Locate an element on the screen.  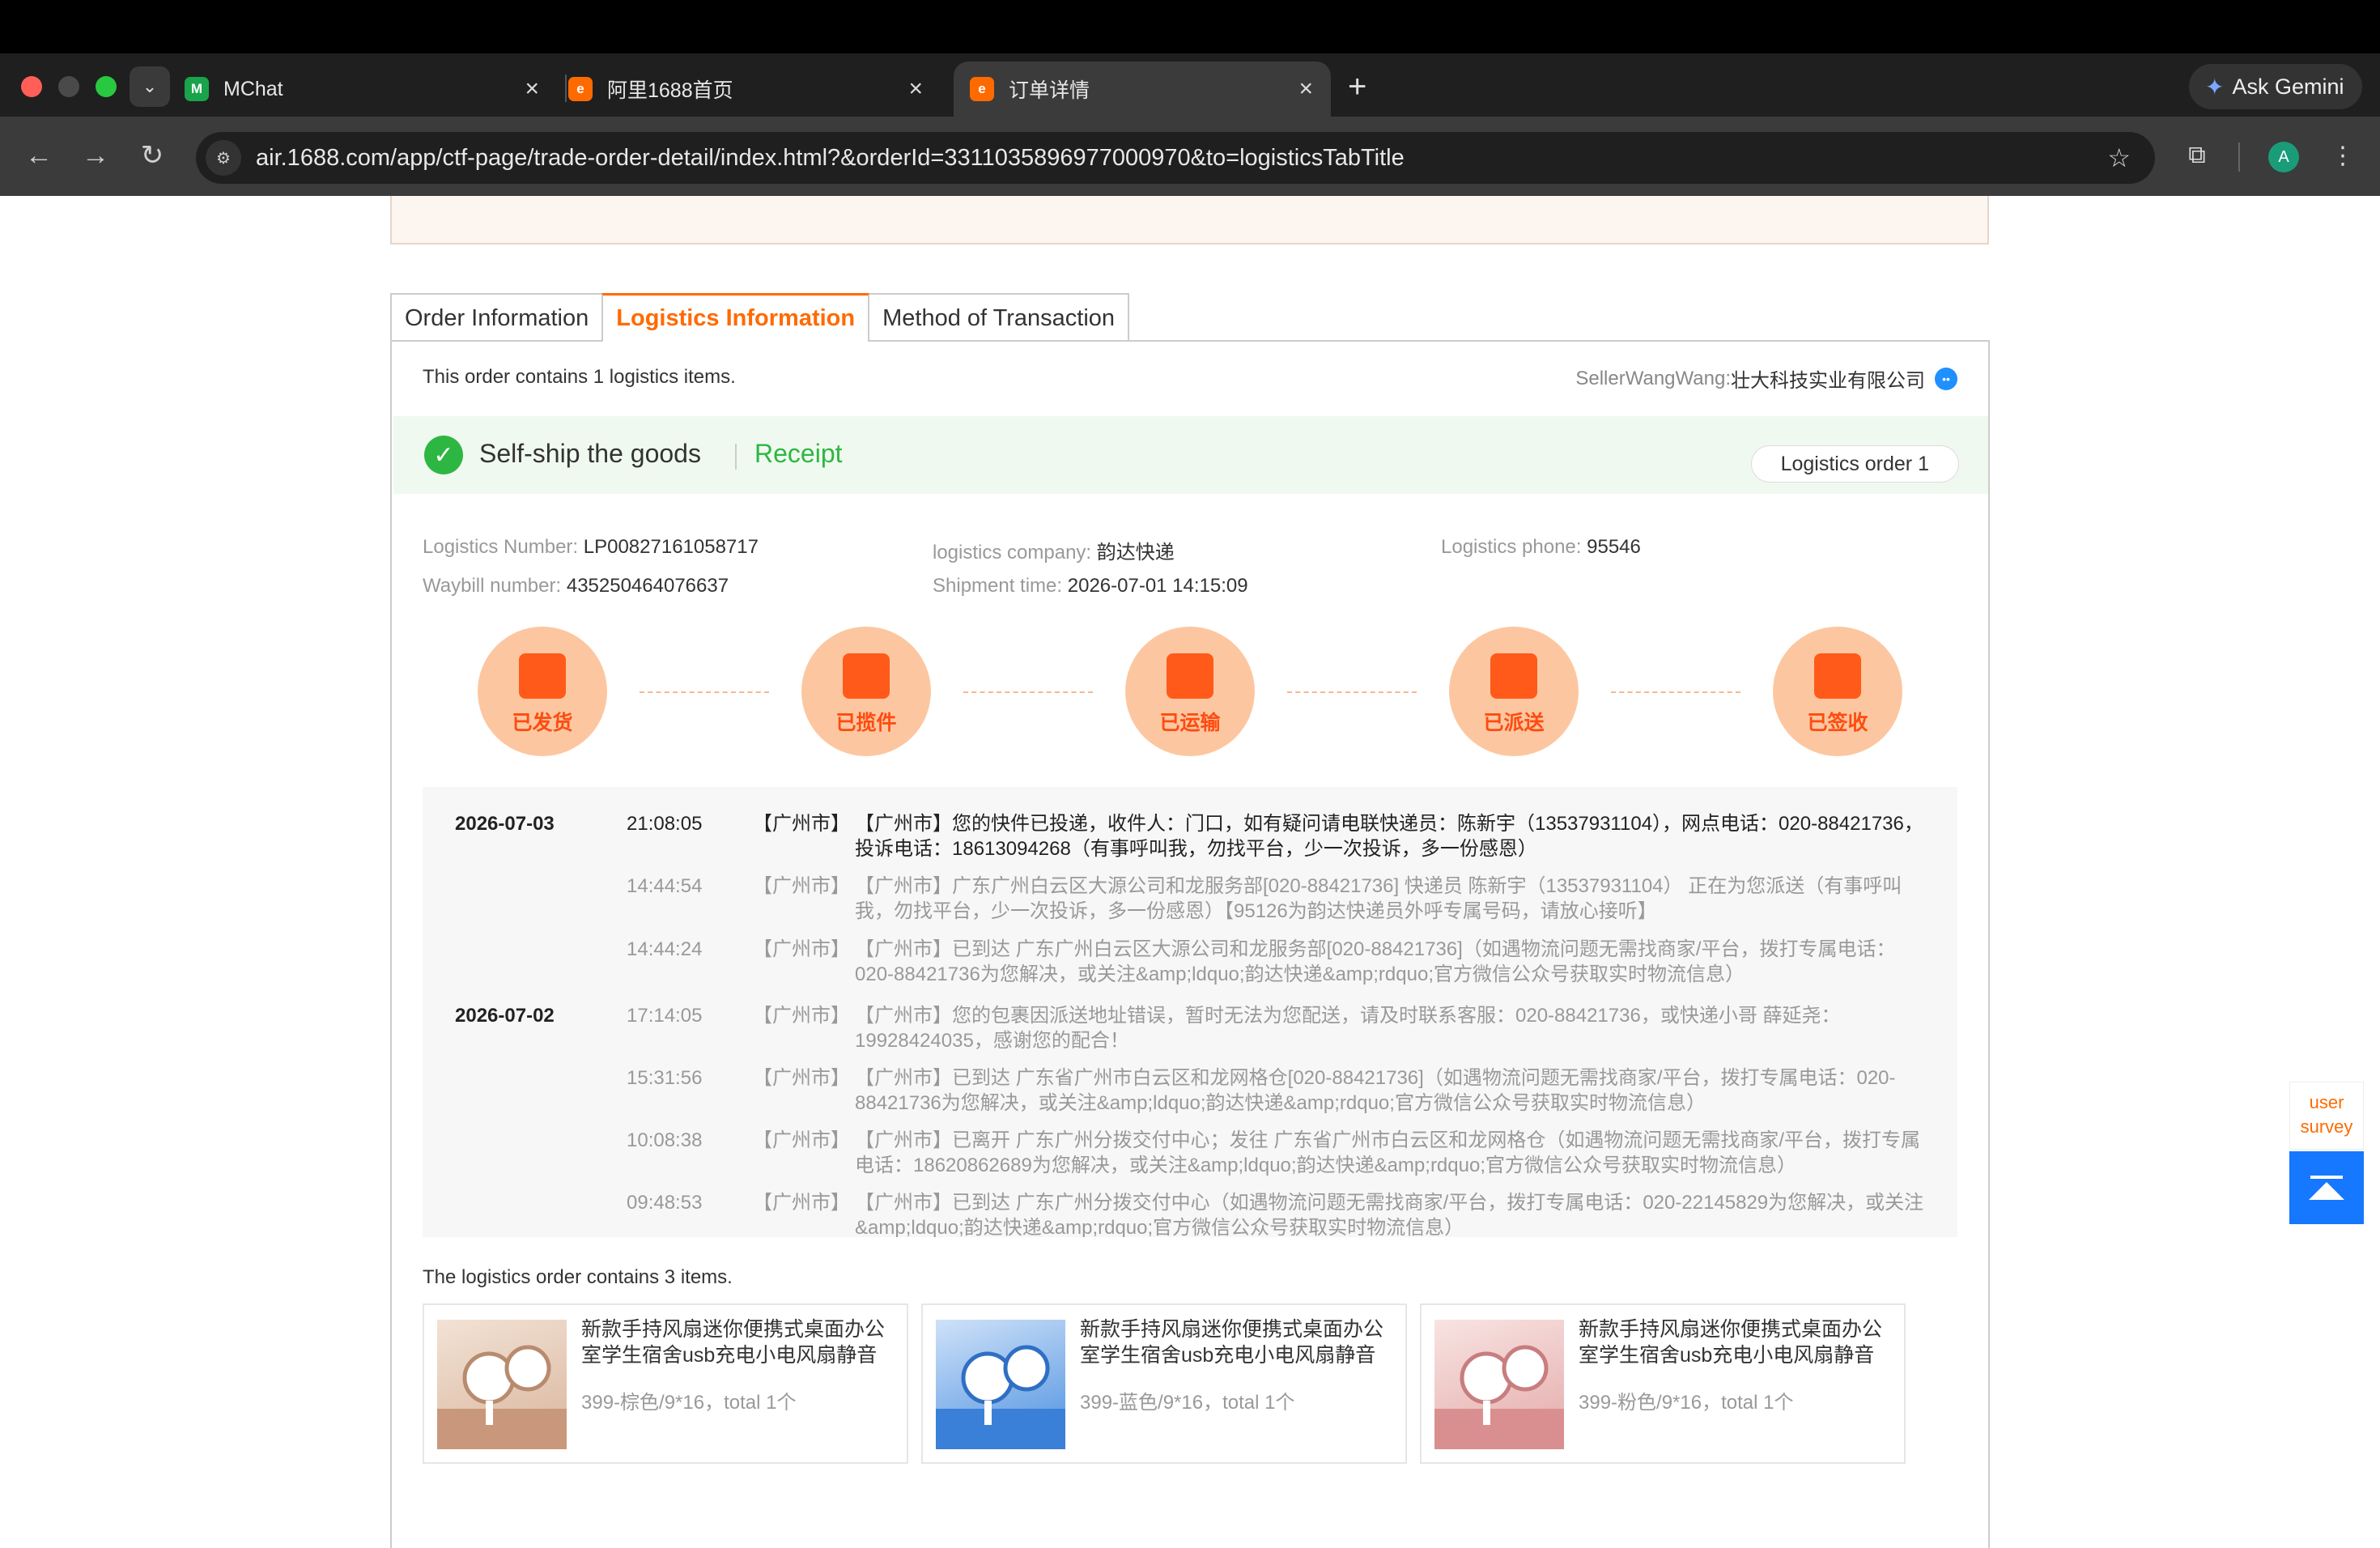
signed-clipboard-icon is located at coordinates (1838, 676).